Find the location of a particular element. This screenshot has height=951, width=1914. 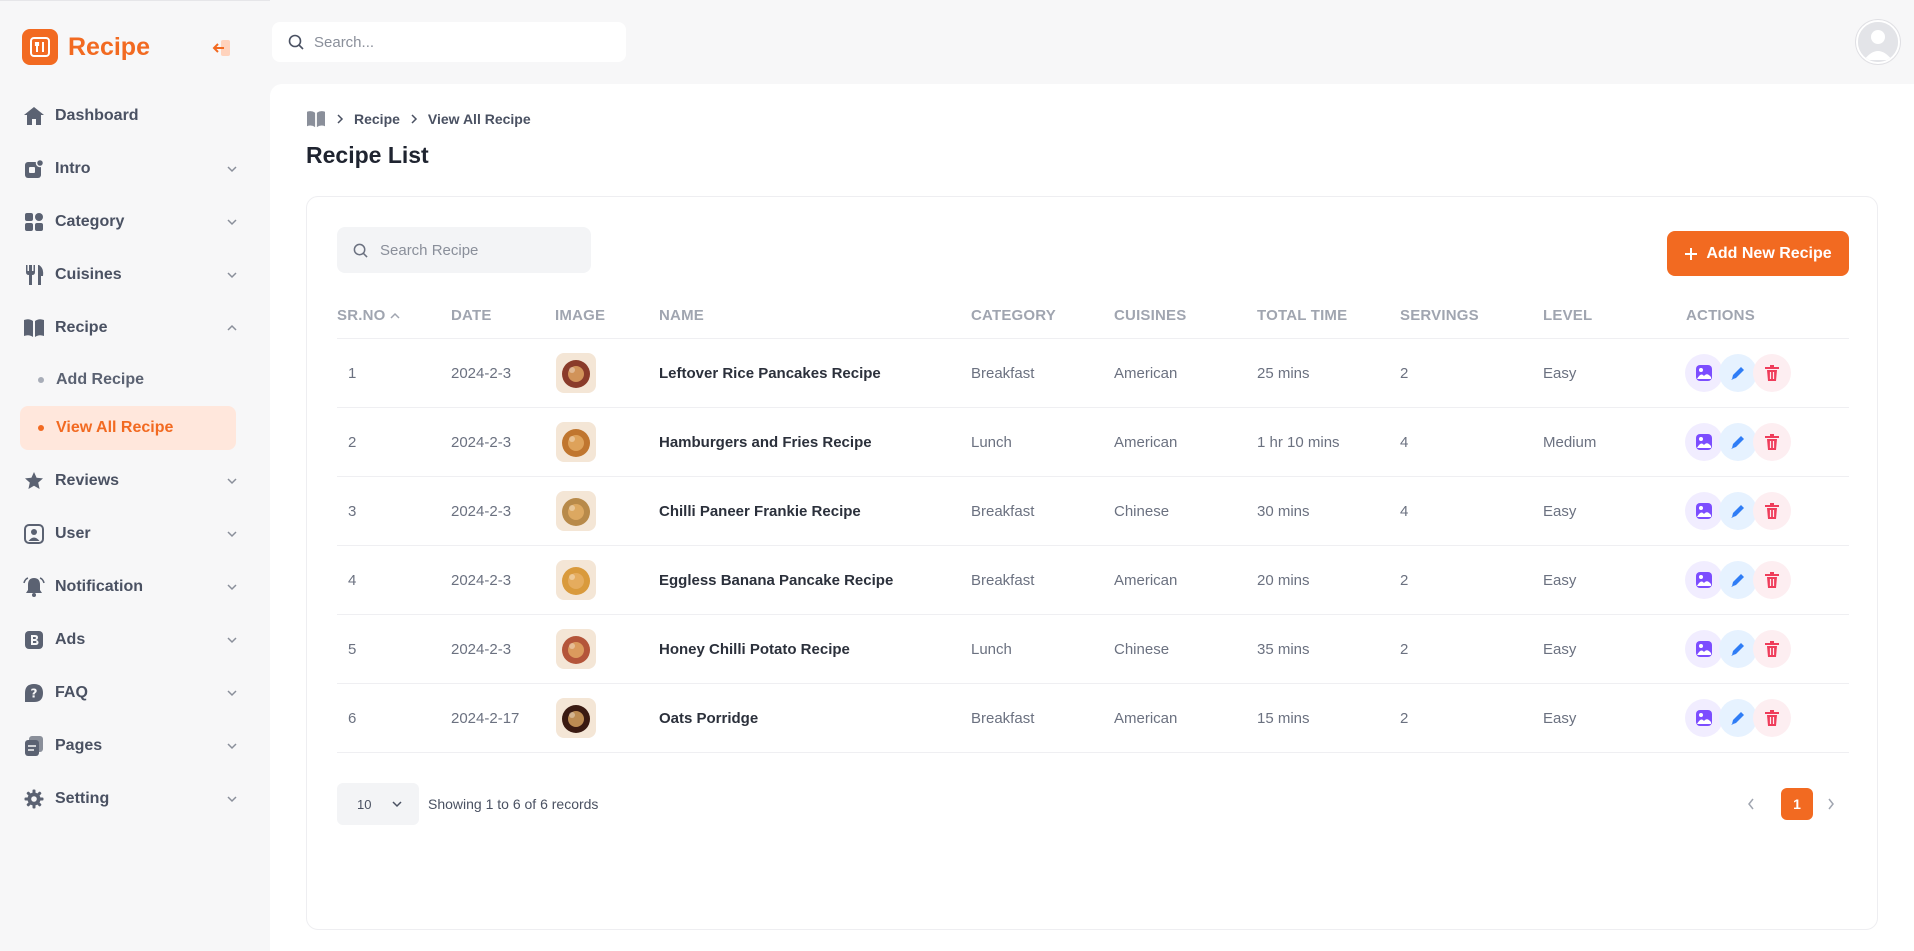

recipe-search is located at coordinates (464, 250).